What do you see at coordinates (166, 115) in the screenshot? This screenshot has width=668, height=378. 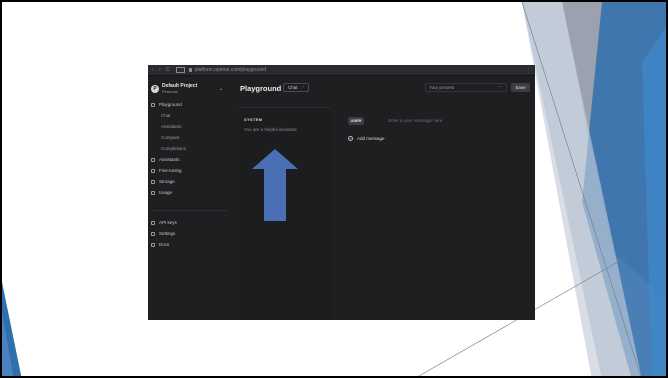 I see `sidebar-item-chat: Chat` at bounding box center [166, 115].